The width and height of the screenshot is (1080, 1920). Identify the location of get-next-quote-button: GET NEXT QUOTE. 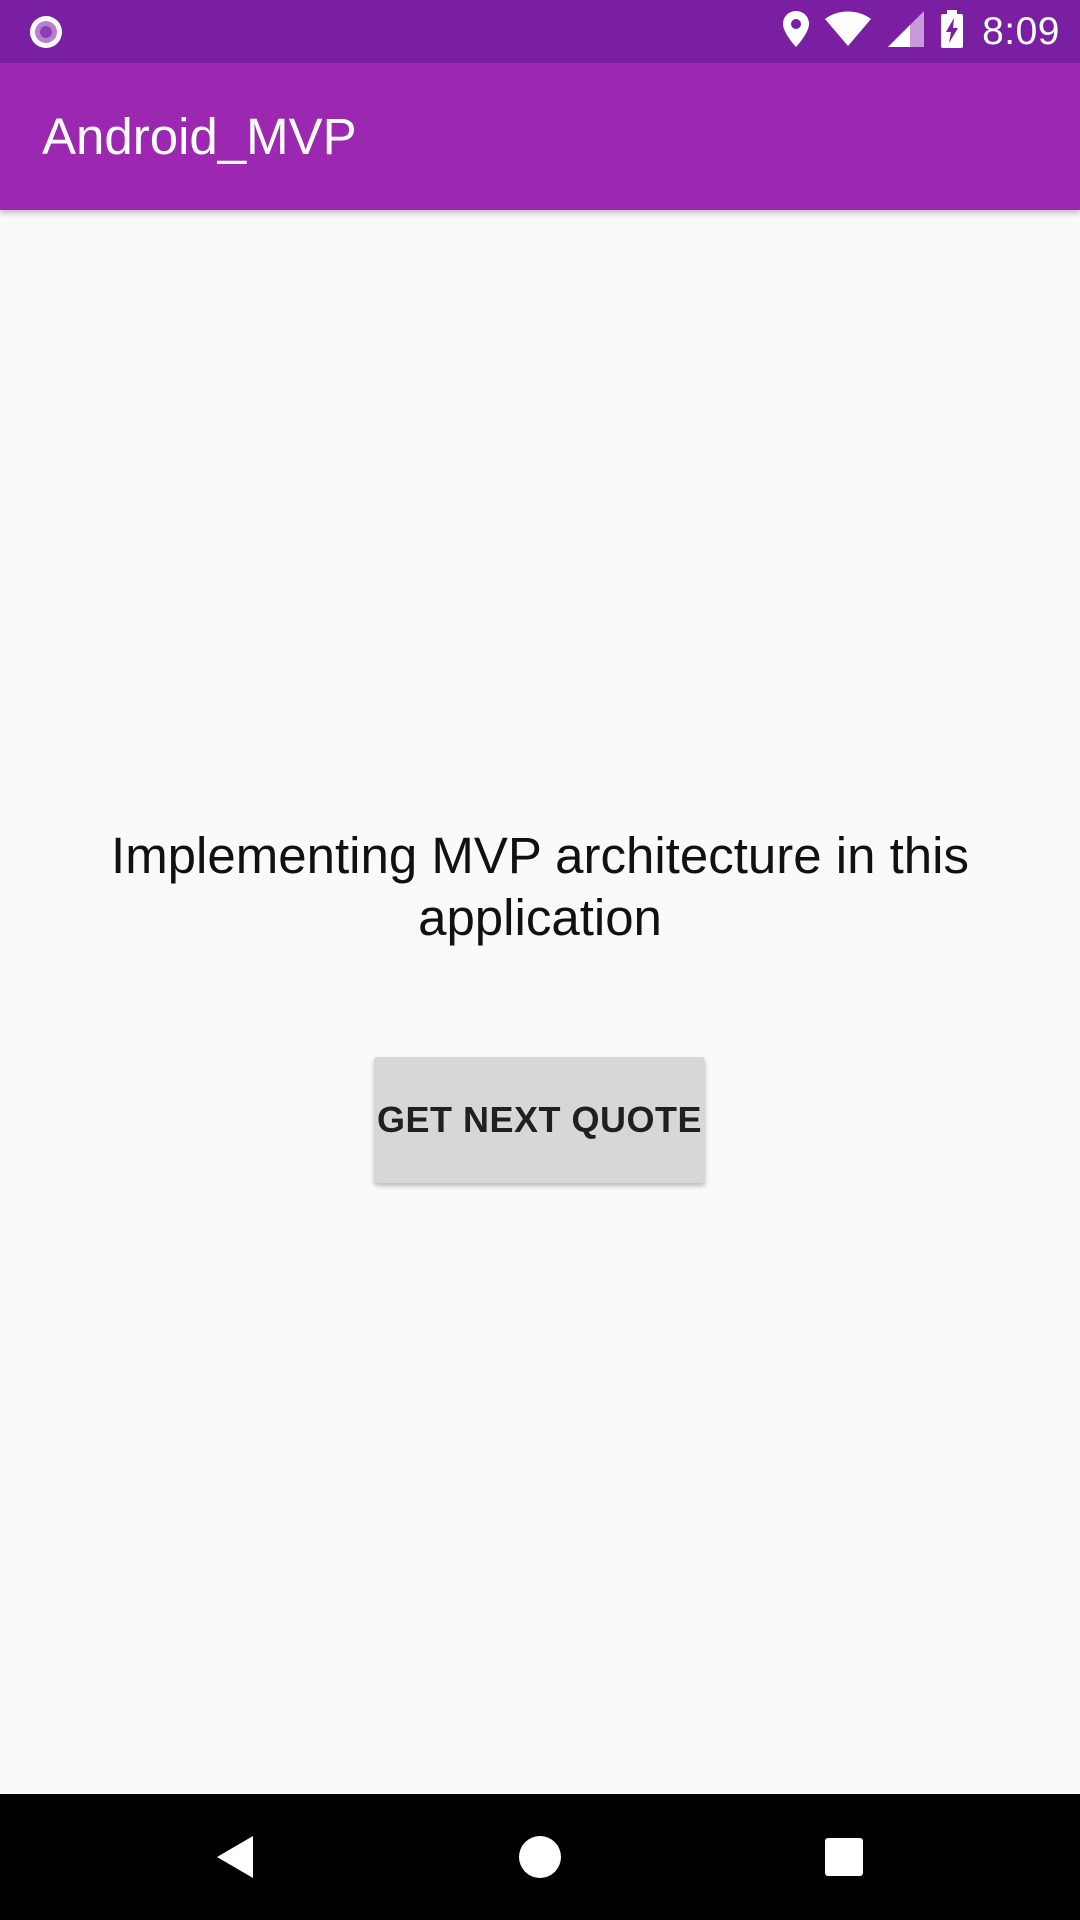
(539, 1120).